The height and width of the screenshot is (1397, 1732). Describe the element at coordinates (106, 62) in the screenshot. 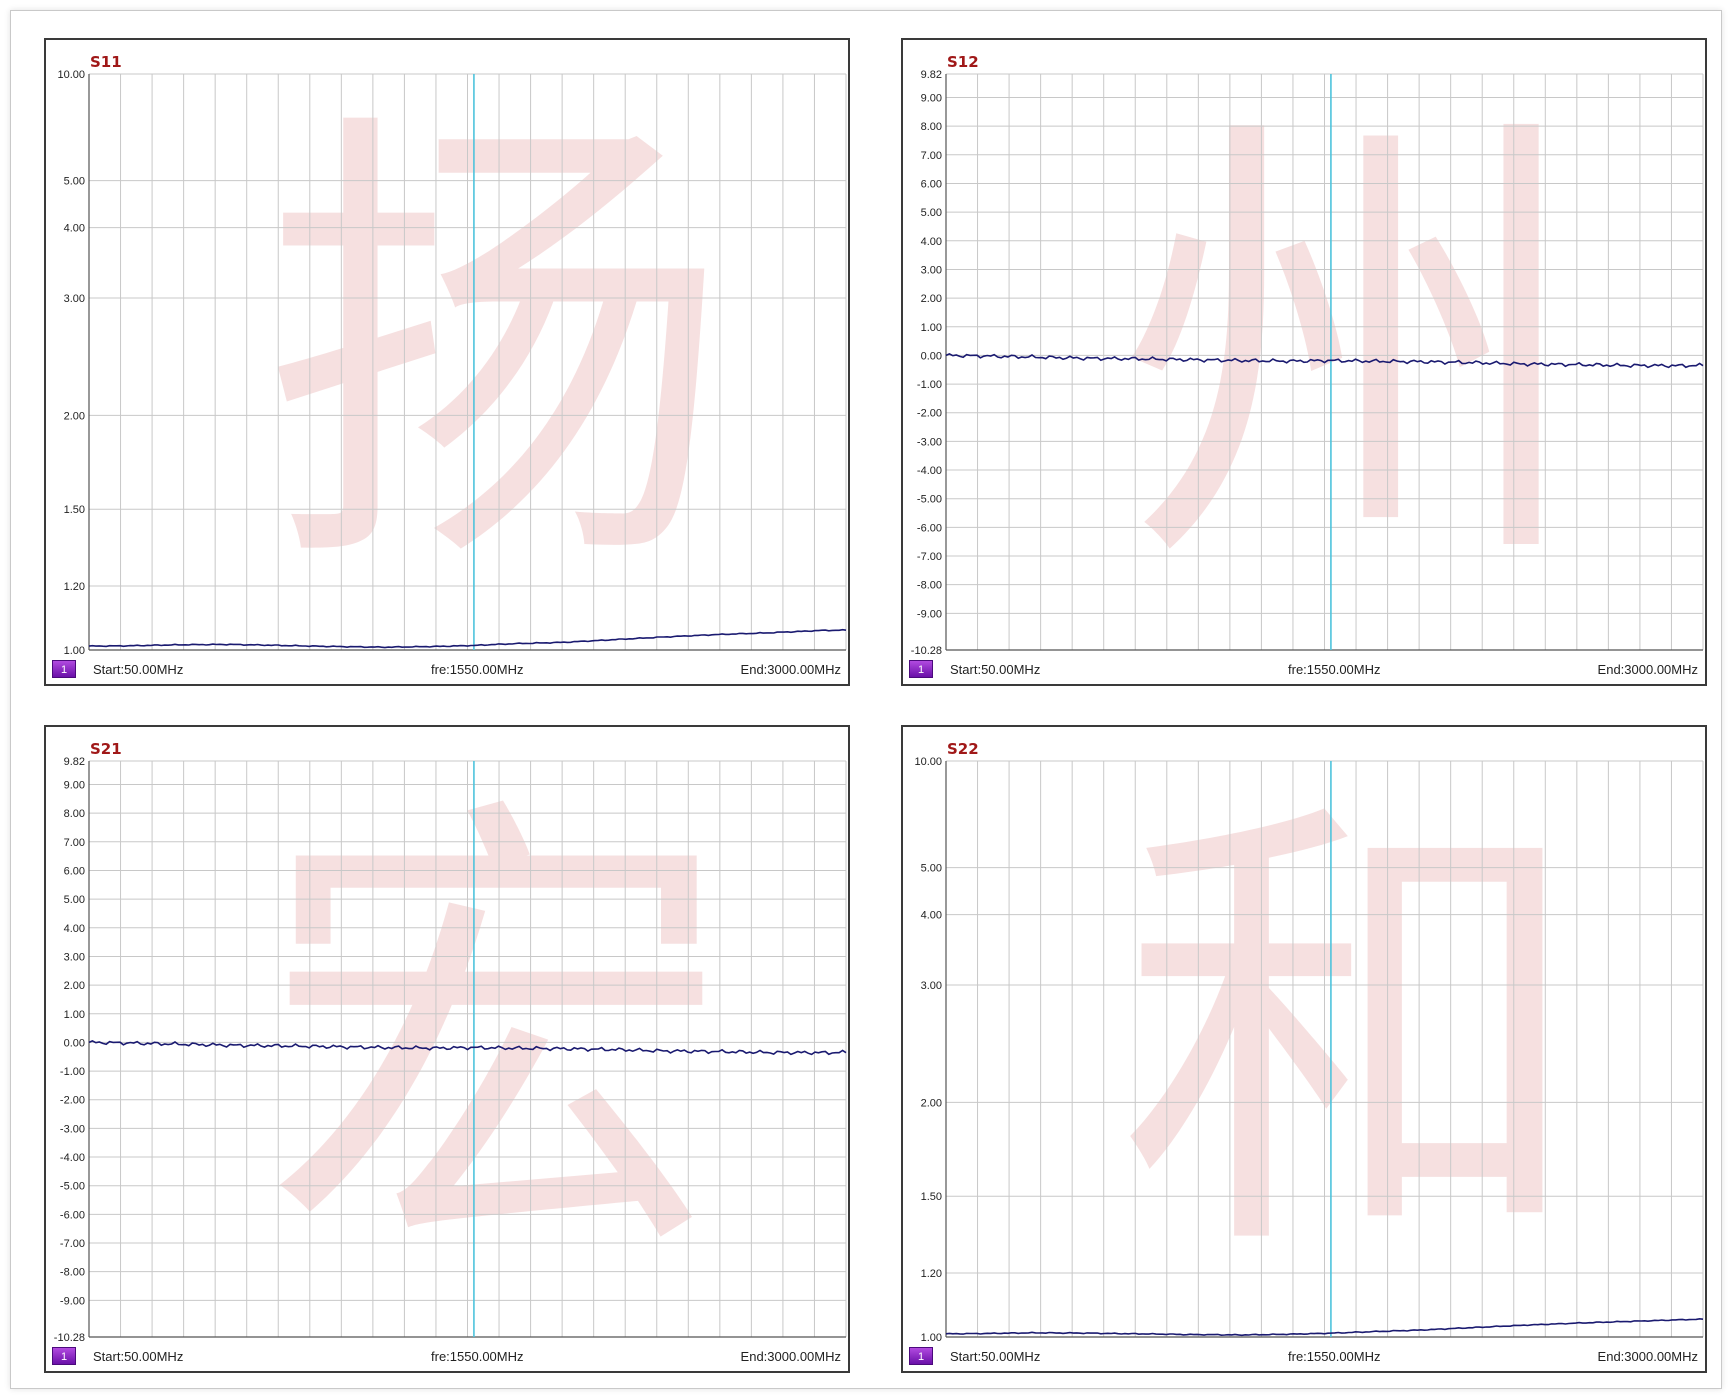

I see `panel-title: S11` at that location.